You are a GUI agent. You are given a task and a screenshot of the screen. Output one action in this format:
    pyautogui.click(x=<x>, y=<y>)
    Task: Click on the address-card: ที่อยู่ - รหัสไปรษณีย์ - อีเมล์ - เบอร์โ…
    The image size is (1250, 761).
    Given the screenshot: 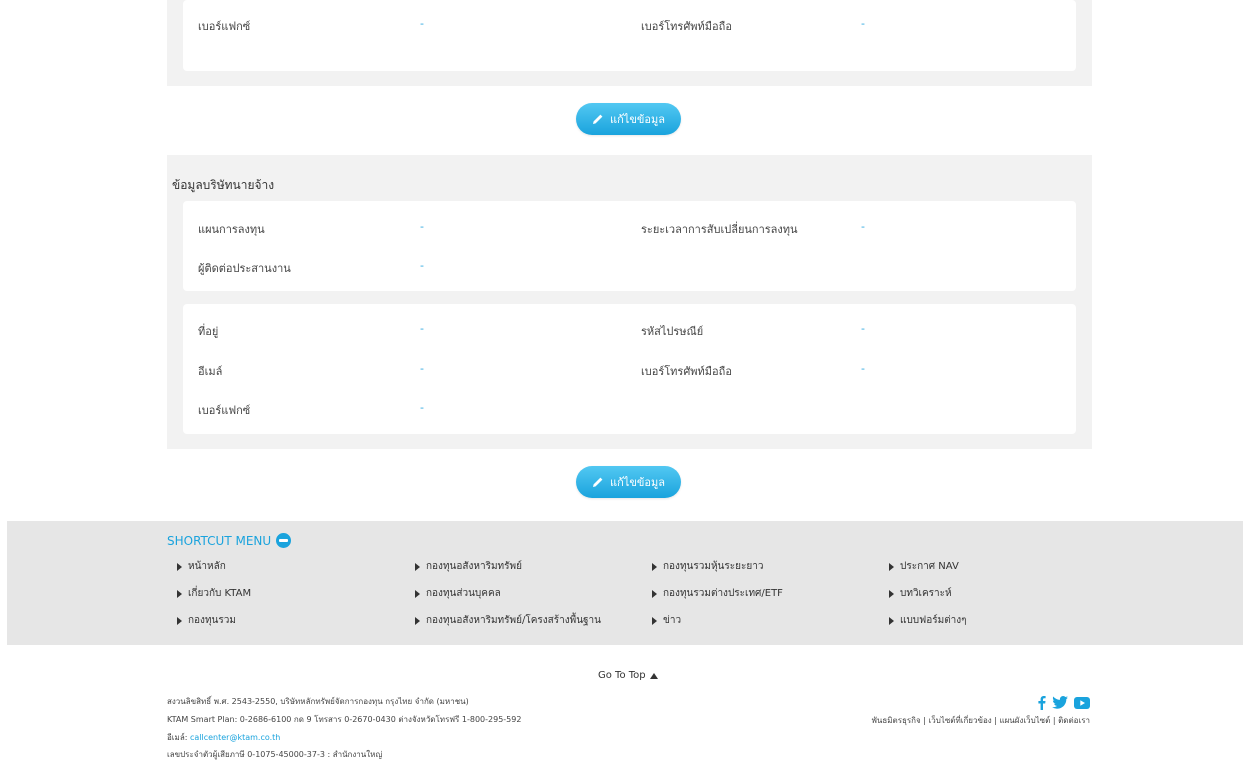 What is the action you would take?
    pyautogui.click(x=629, y=369)
    